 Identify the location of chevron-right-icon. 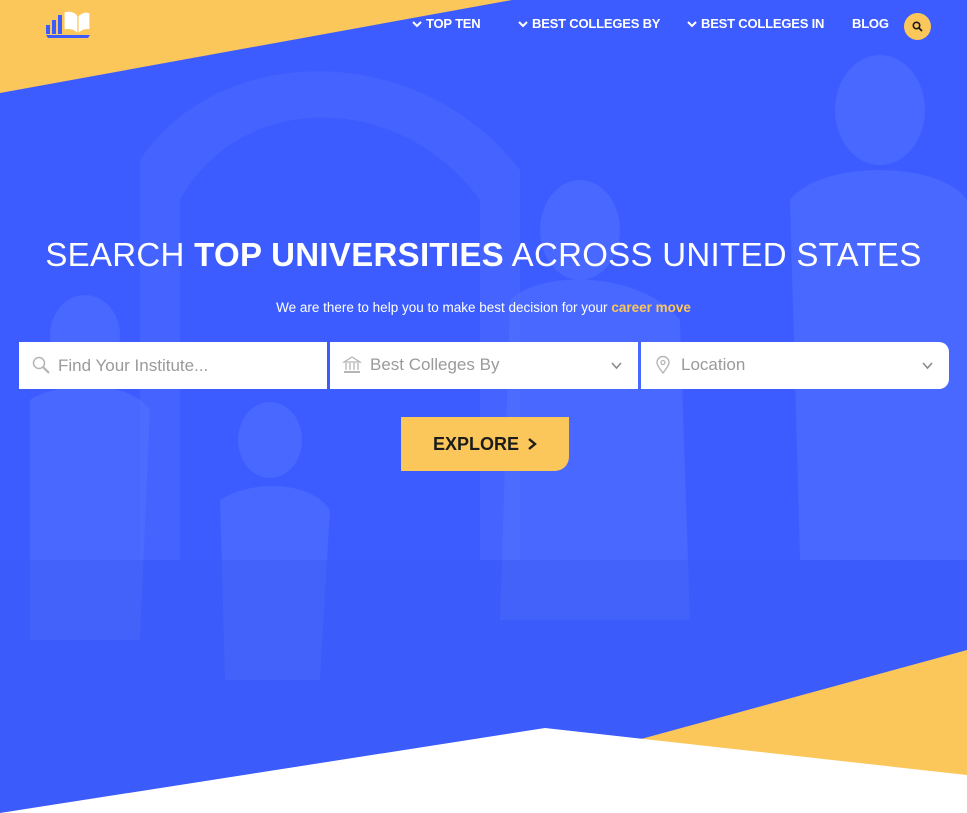
(532, 444).